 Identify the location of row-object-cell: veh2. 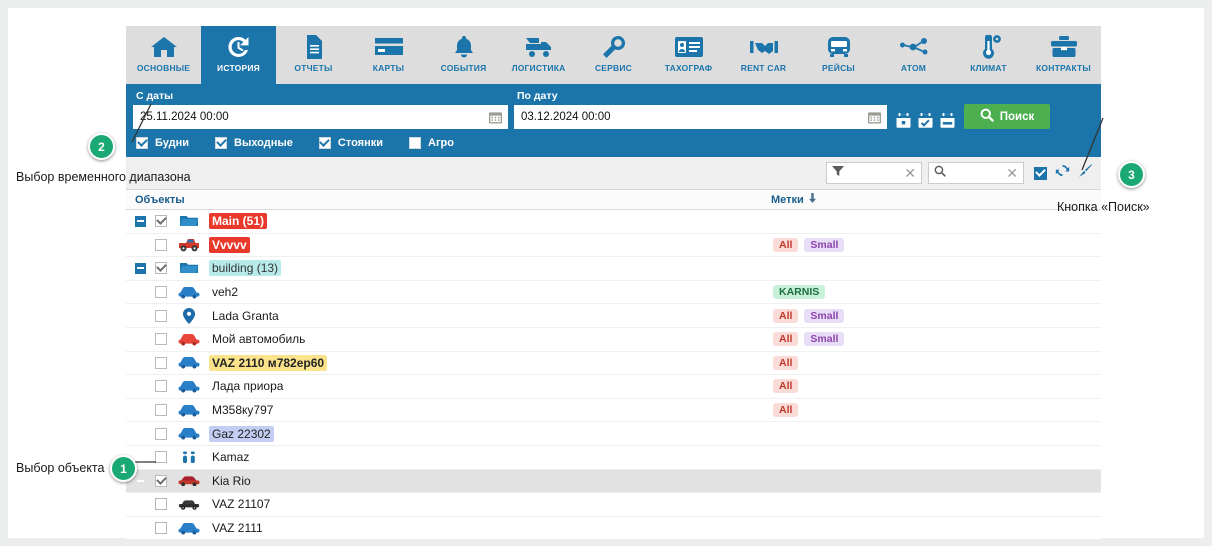
(448, 292).